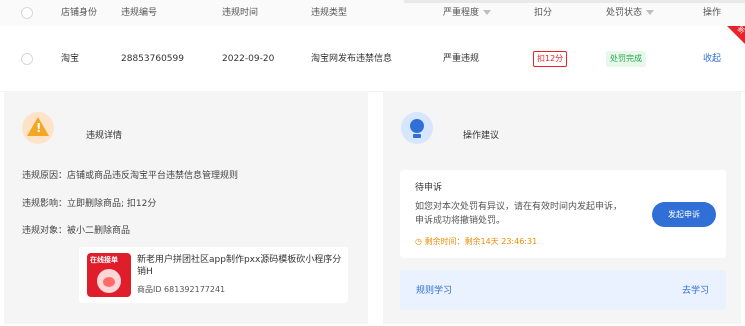 This screenshot has height=326, width=745. I want to click on rule-learning-card: 规则学习 去学习, so click(563, 290).